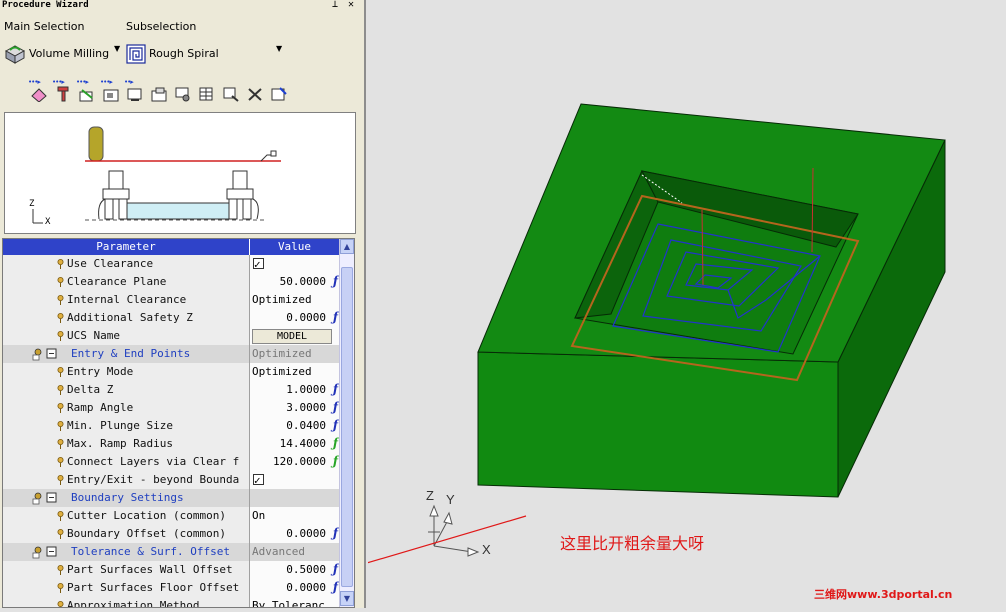 This screenshot has height=612, width=1006. I want to click on param-row: Boundary Offset (common) 0.0000 ƒ, so click(171, 534).